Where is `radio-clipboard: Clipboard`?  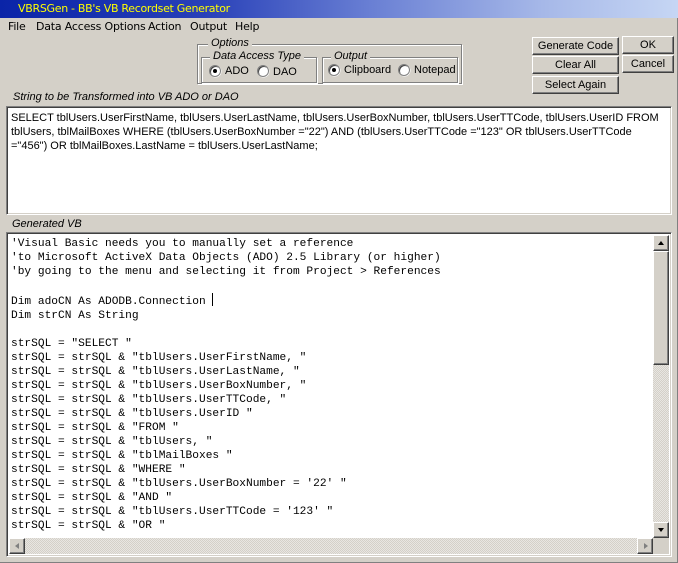
radio-clipboard: Clipboard is located at coordinates (359, 70).